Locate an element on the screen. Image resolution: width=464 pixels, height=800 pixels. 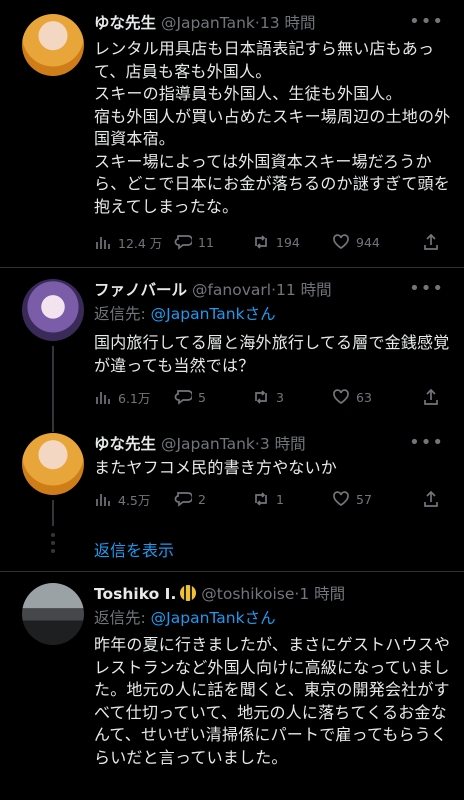
tweet-header: ゆな先生 @JapanTank·13 時間 is located at coordinates (204, 23).